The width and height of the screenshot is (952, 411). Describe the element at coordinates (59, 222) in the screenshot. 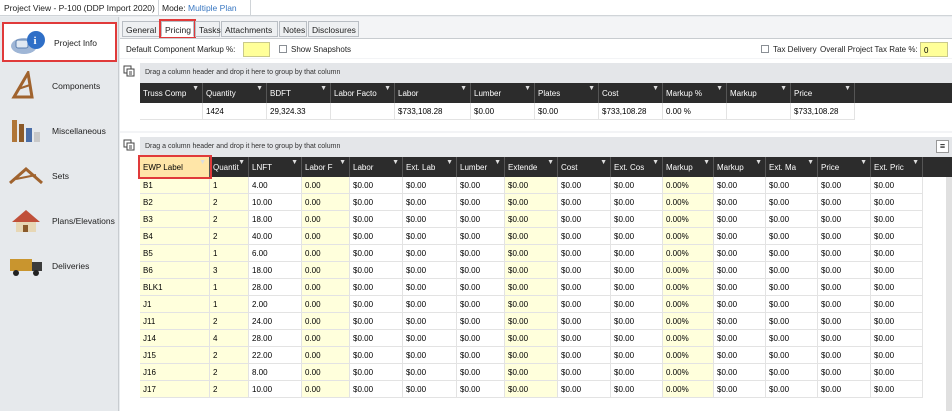

I see `sidebar-item-plans-elevations: Plans/Elevations` at that location.